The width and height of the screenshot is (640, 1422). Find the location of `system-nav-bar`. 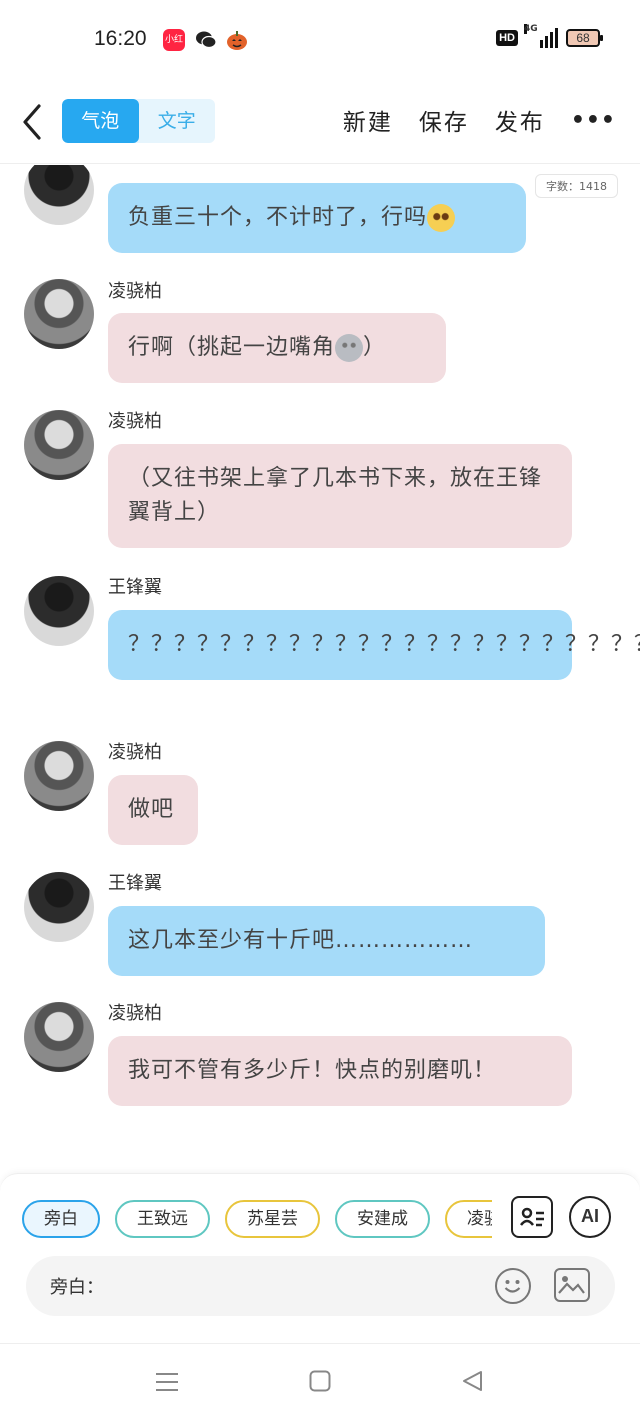

system-nav-bar is located at coordinates (320, 1382).